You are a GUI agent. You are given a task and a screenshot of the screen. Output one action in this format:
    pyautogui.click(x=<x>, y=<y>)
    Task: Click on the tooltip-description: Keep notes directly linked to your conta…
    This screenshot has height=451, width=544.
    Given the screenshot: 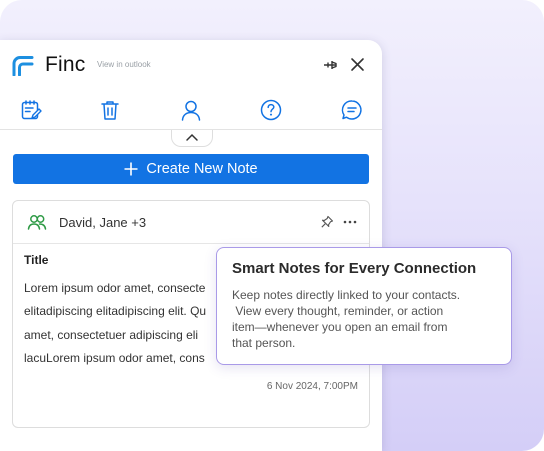 What is the action you would take?
    pyautogui.click(x=367, y=319)
    